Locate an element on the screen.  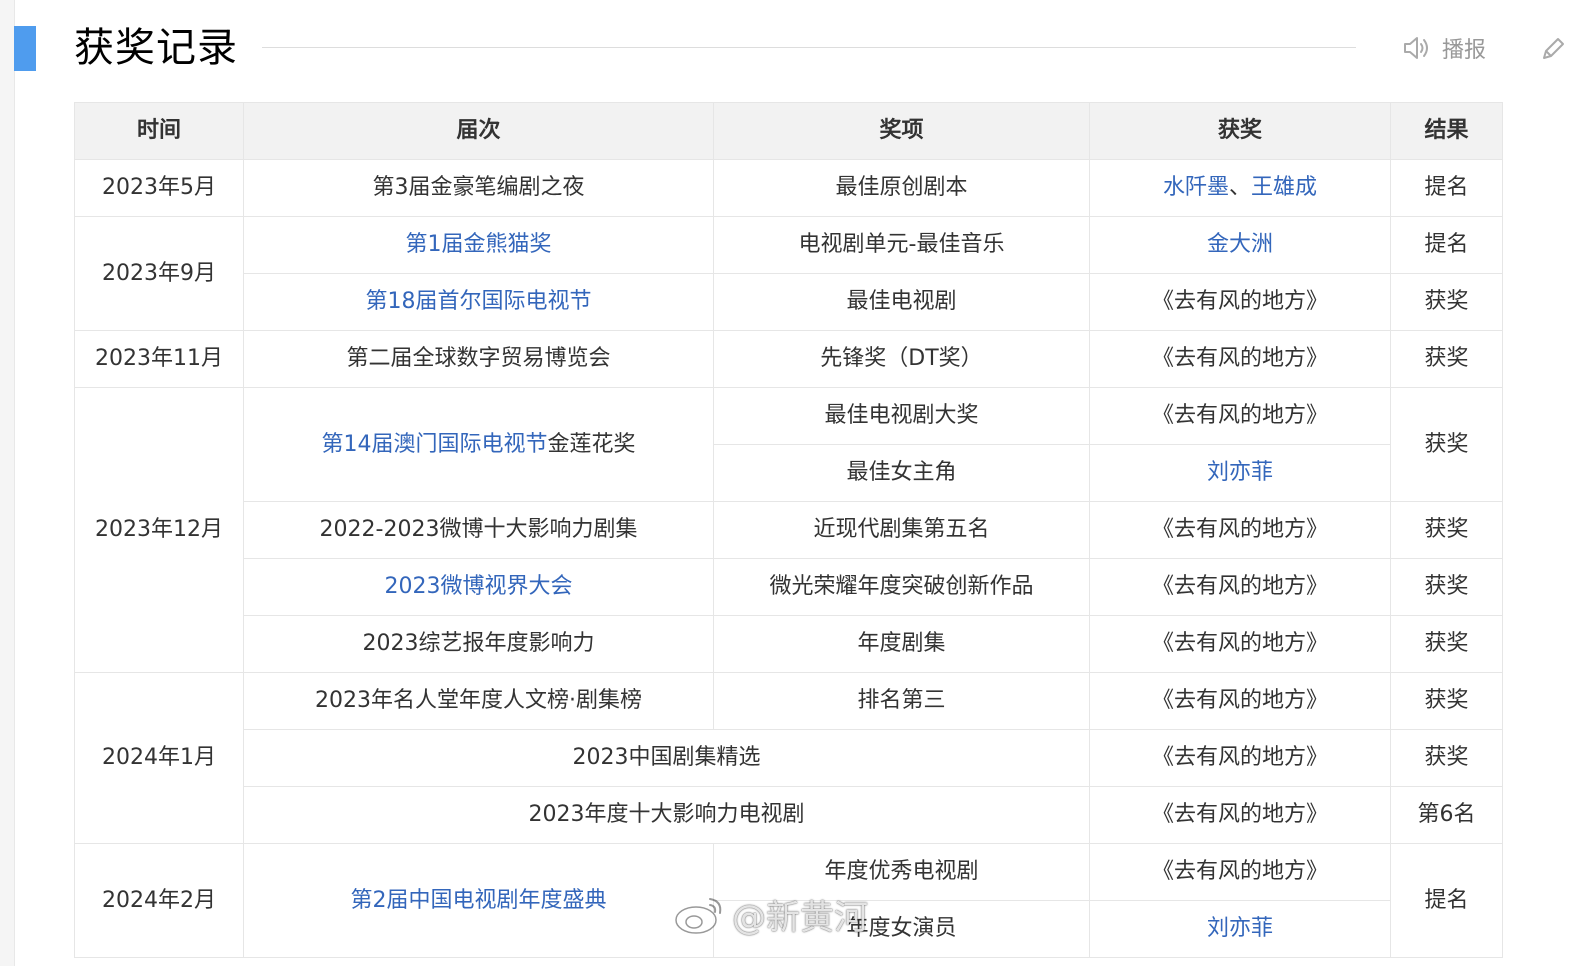
broadcast-button: 播报 is located at coordinates (1444, 48).